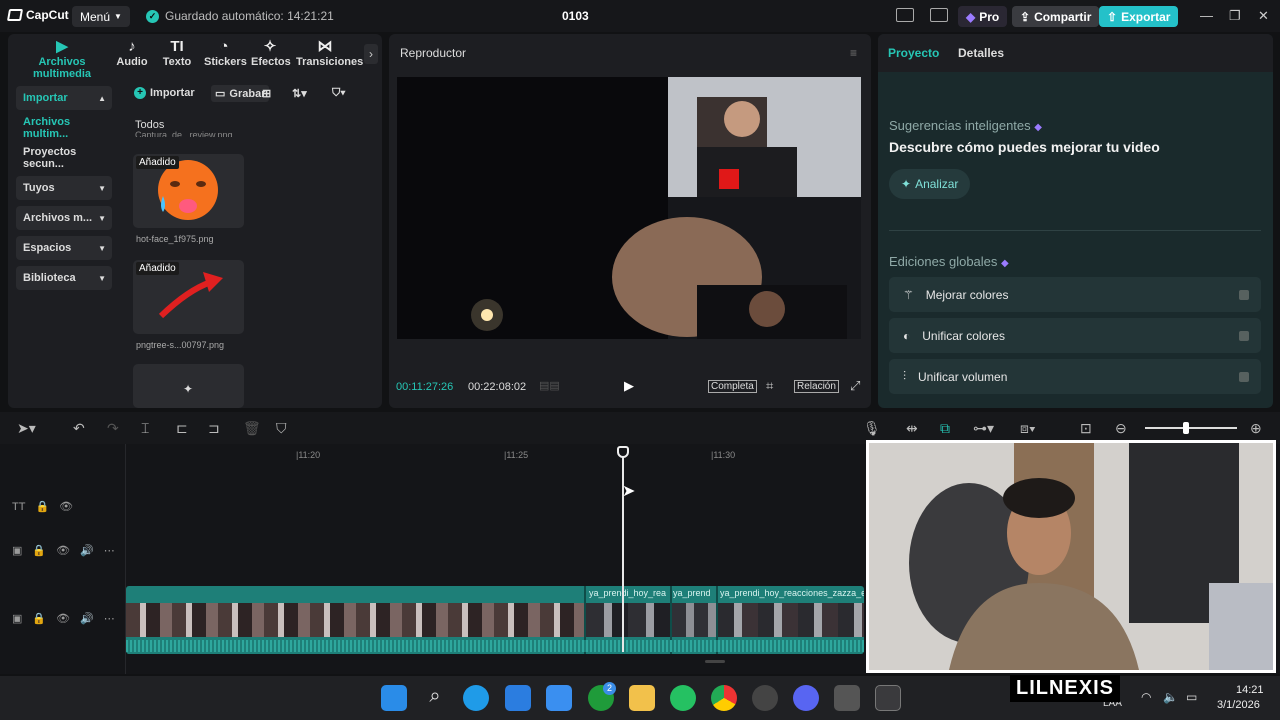 The height and width of the screenshot is (720, 1280). Describe the element at coordinates (642, 698) in the screenshot. I see `file-explorer-icon` at that location.